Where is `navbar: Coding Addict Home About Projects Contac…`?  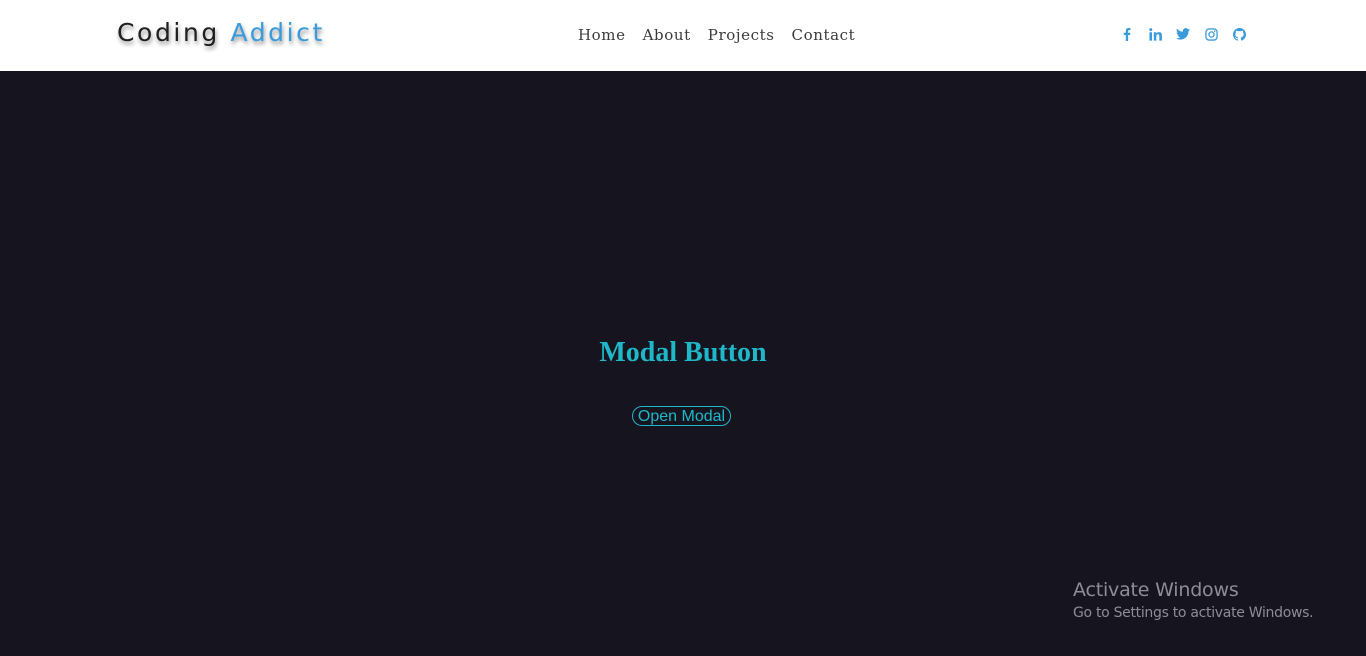
navbar: Coding Addict Home About Projects Contac… is located at coordinates (683, 35).